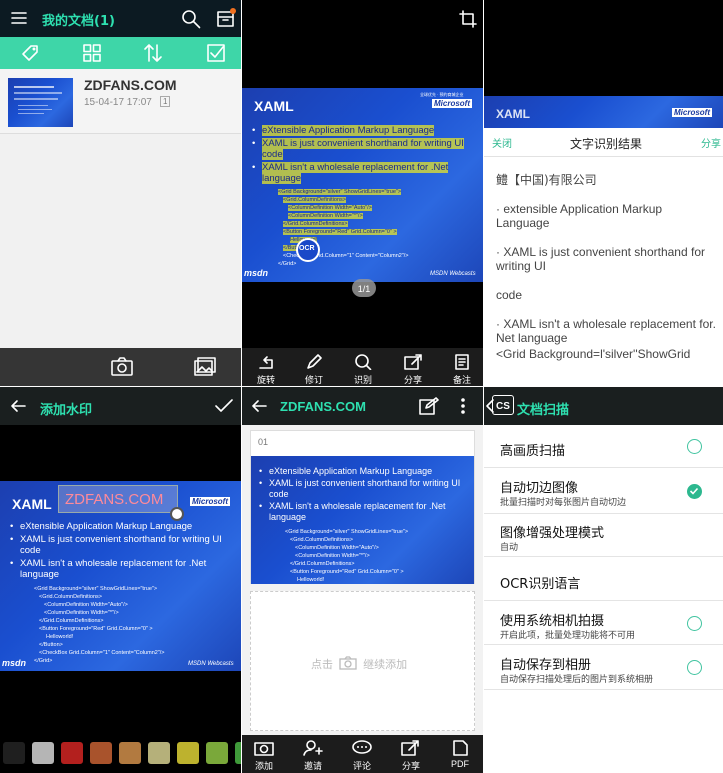  Describe the element at coordinates (120, 406) in the screenshot. I see `top-bar: 添加水印` at that location.